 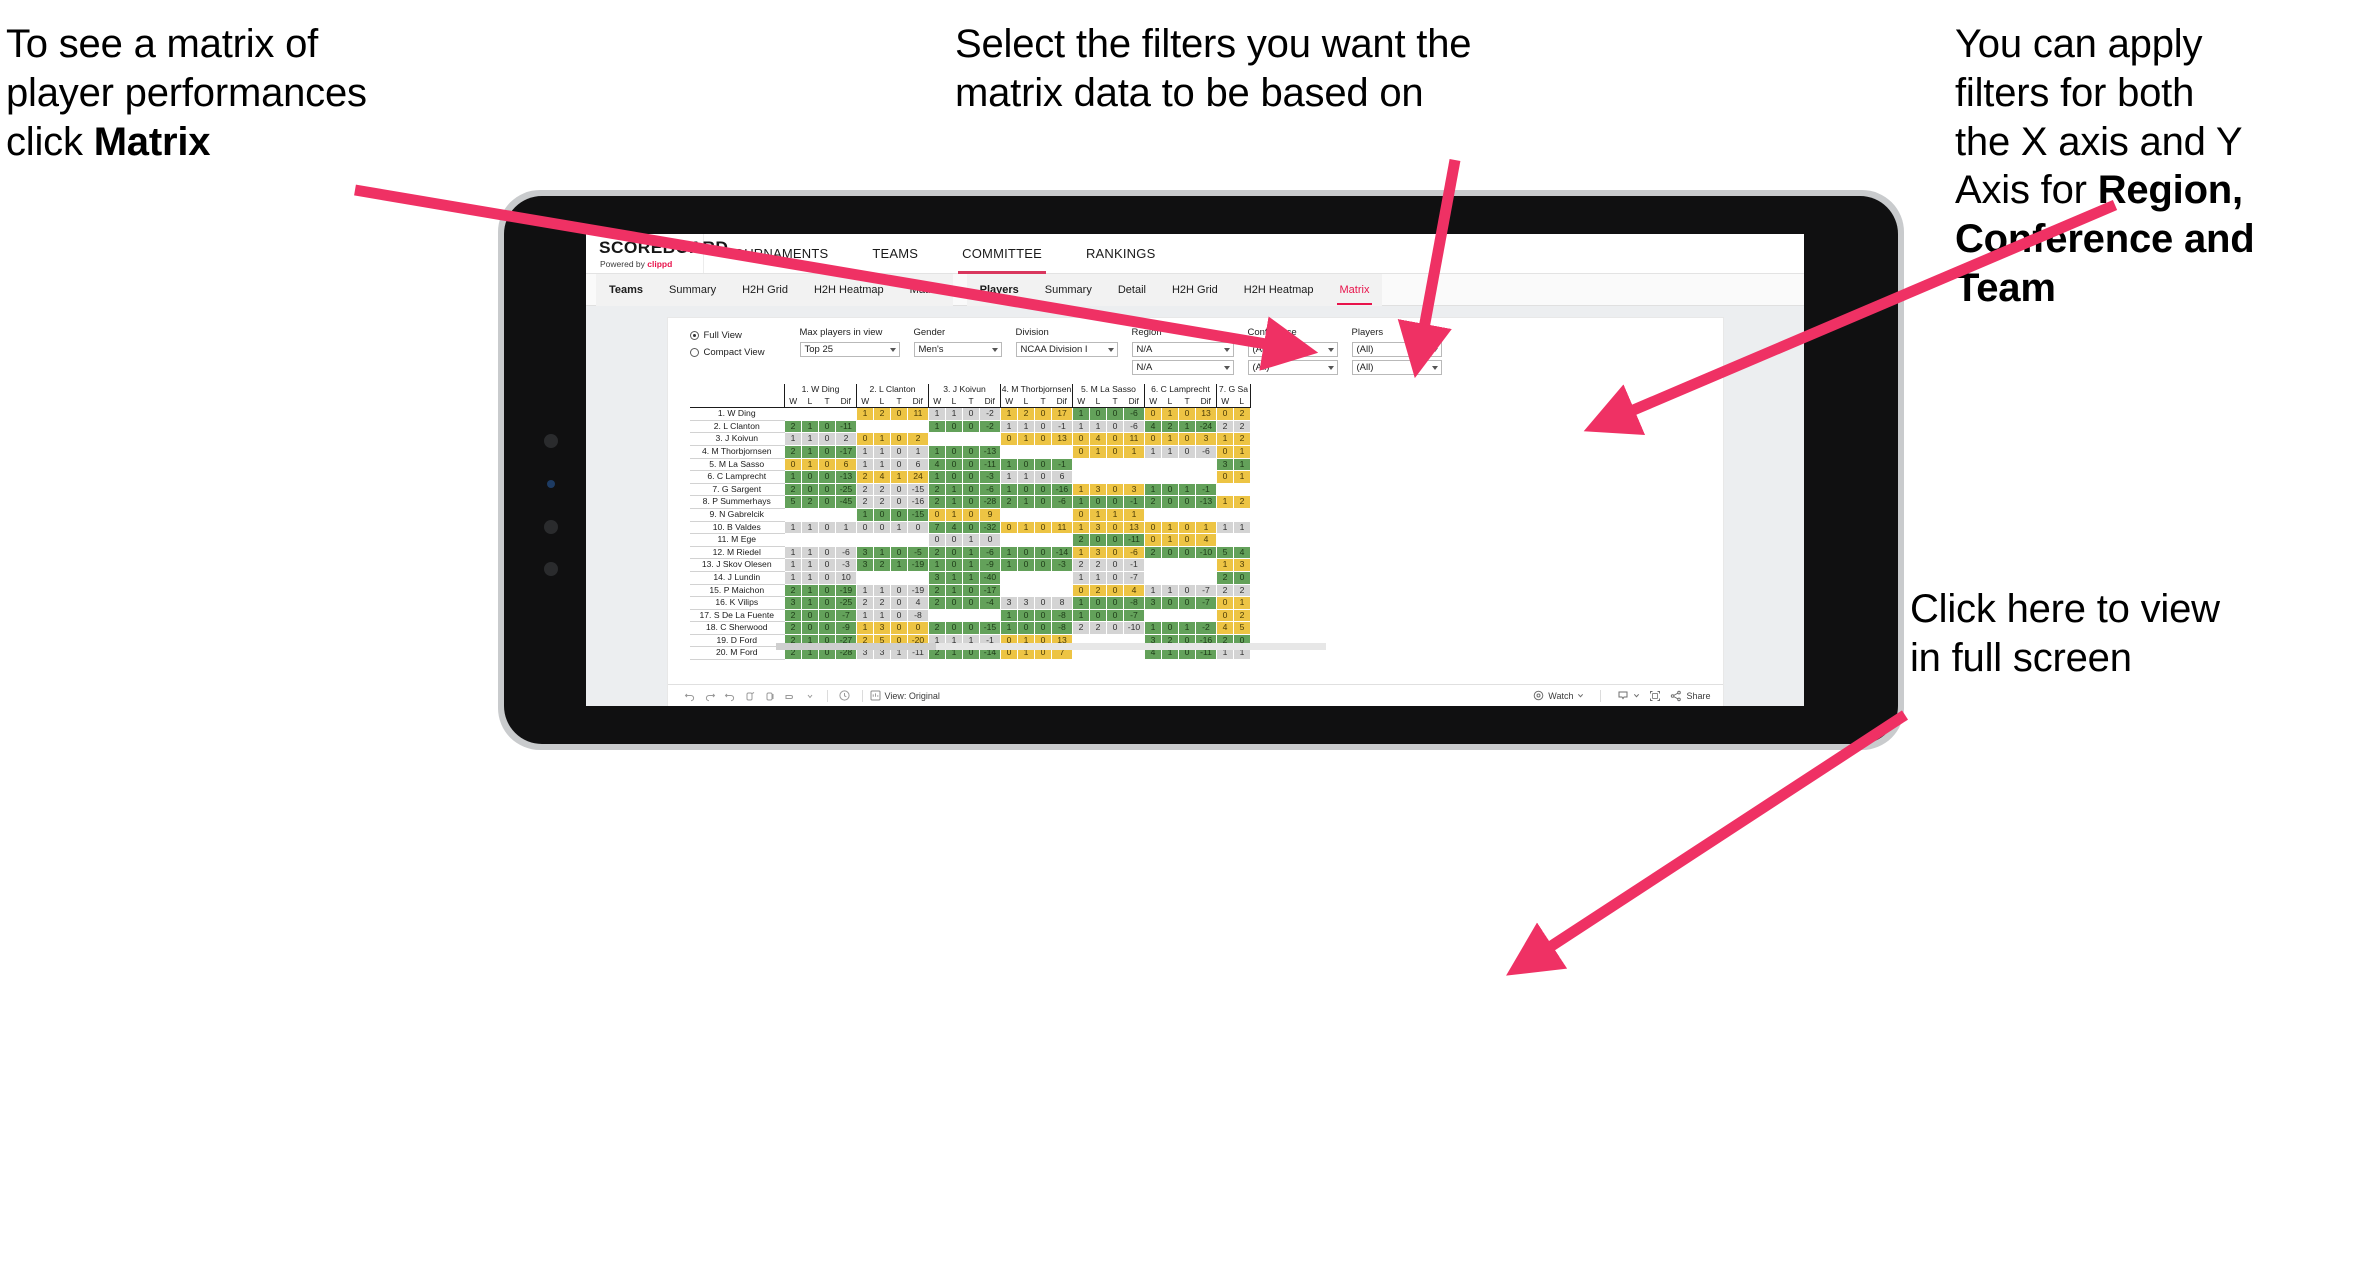 I want to click on matrix-cell: -28, so click(x=990, y=502).